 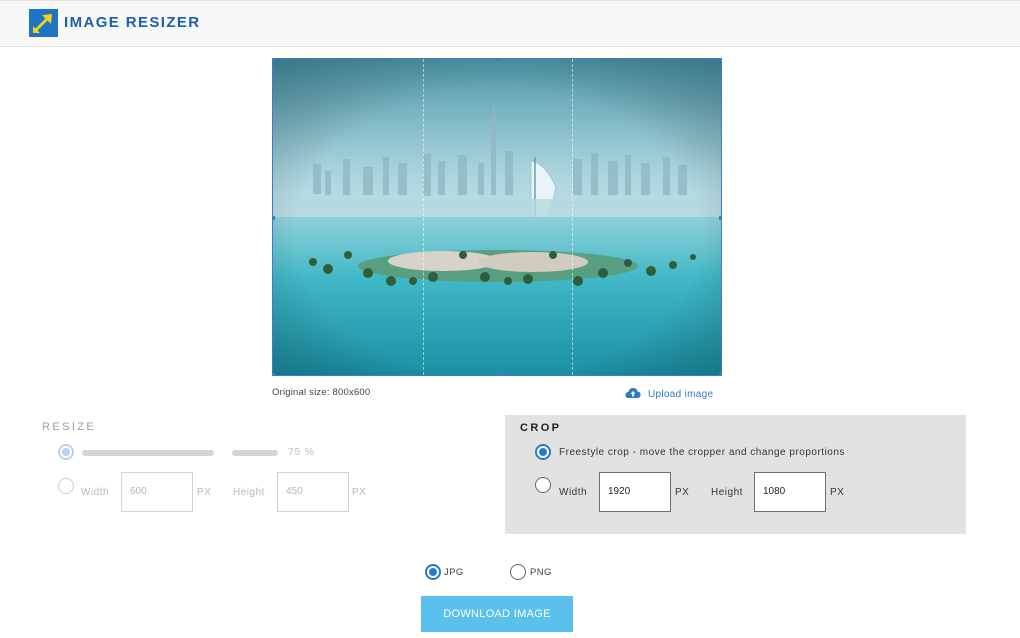 I want to click on format-png-radio, so click(x=518, y=572).